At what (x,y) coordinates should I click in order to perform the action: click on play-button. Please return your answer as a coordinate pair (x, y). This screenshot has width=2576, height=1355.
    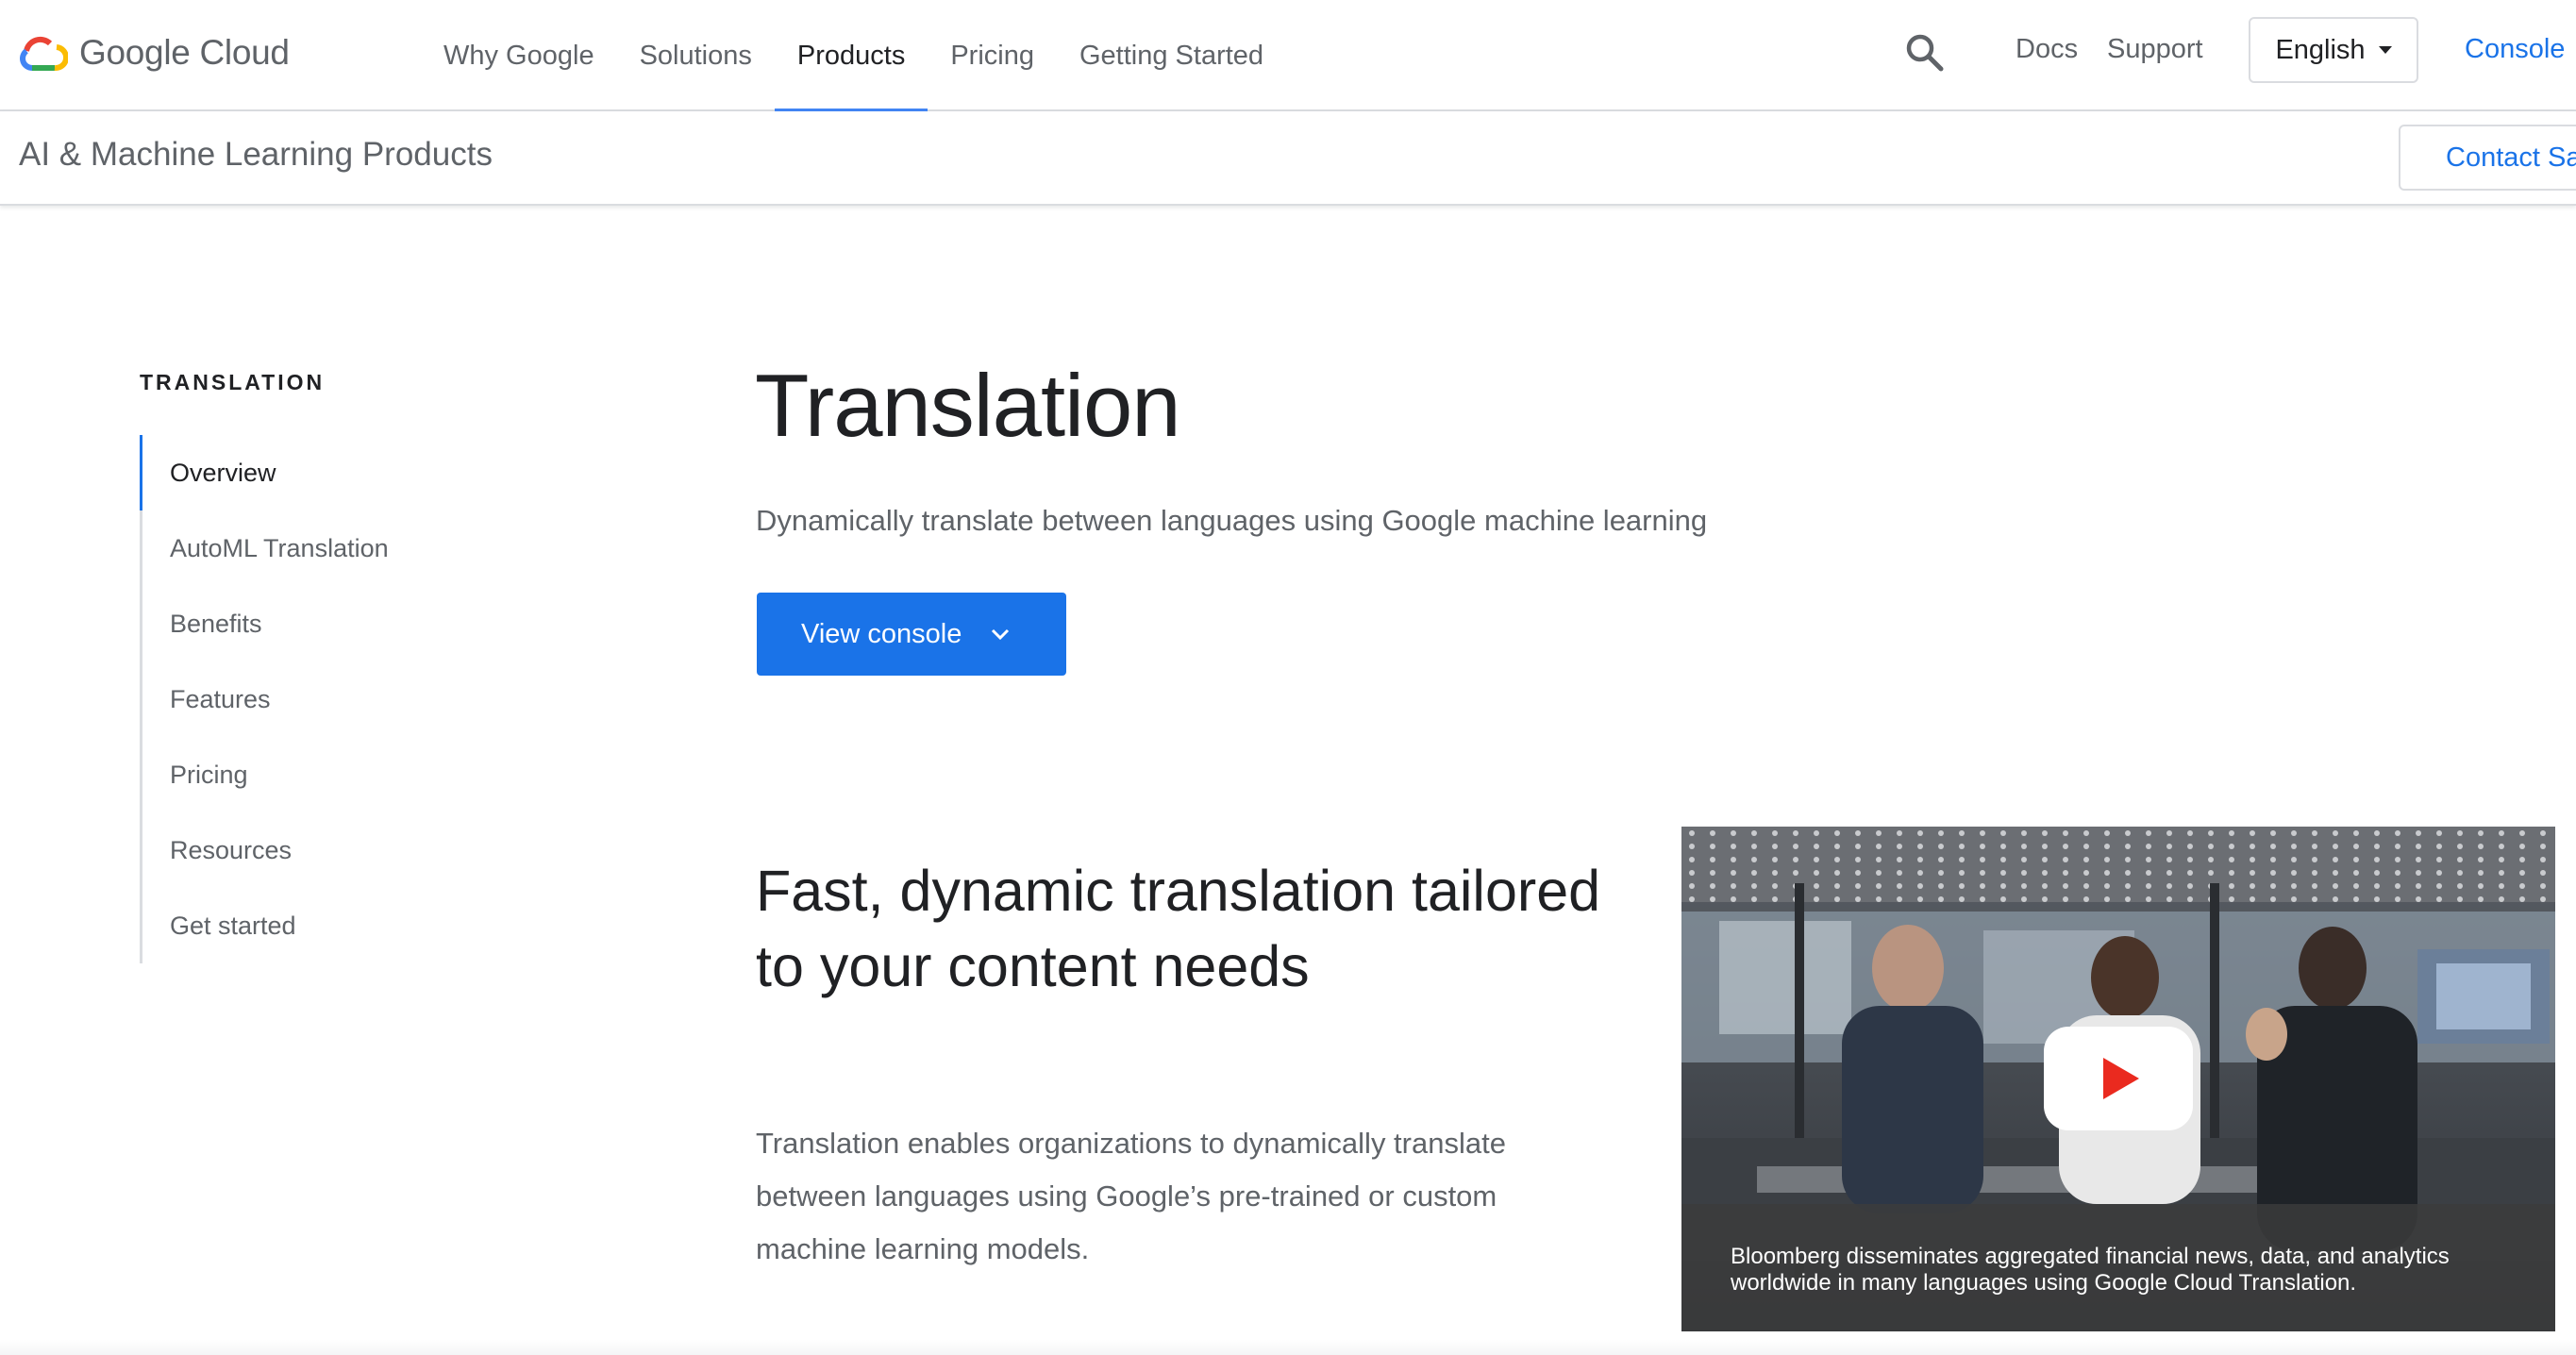
    Looking at the image, I should click on (2118, 1078).